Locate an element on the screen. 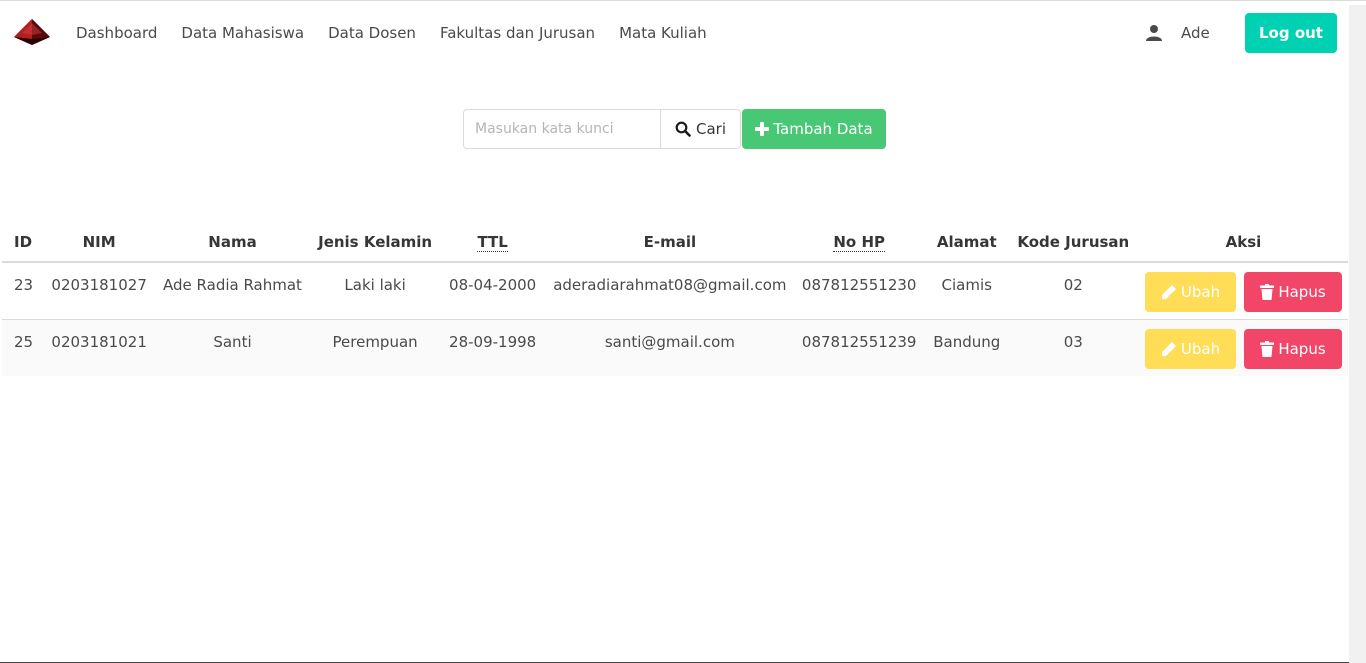 The image size is (1366, 663). cell-ttl: 08-04-2000 is located at coordinates (493, 291).